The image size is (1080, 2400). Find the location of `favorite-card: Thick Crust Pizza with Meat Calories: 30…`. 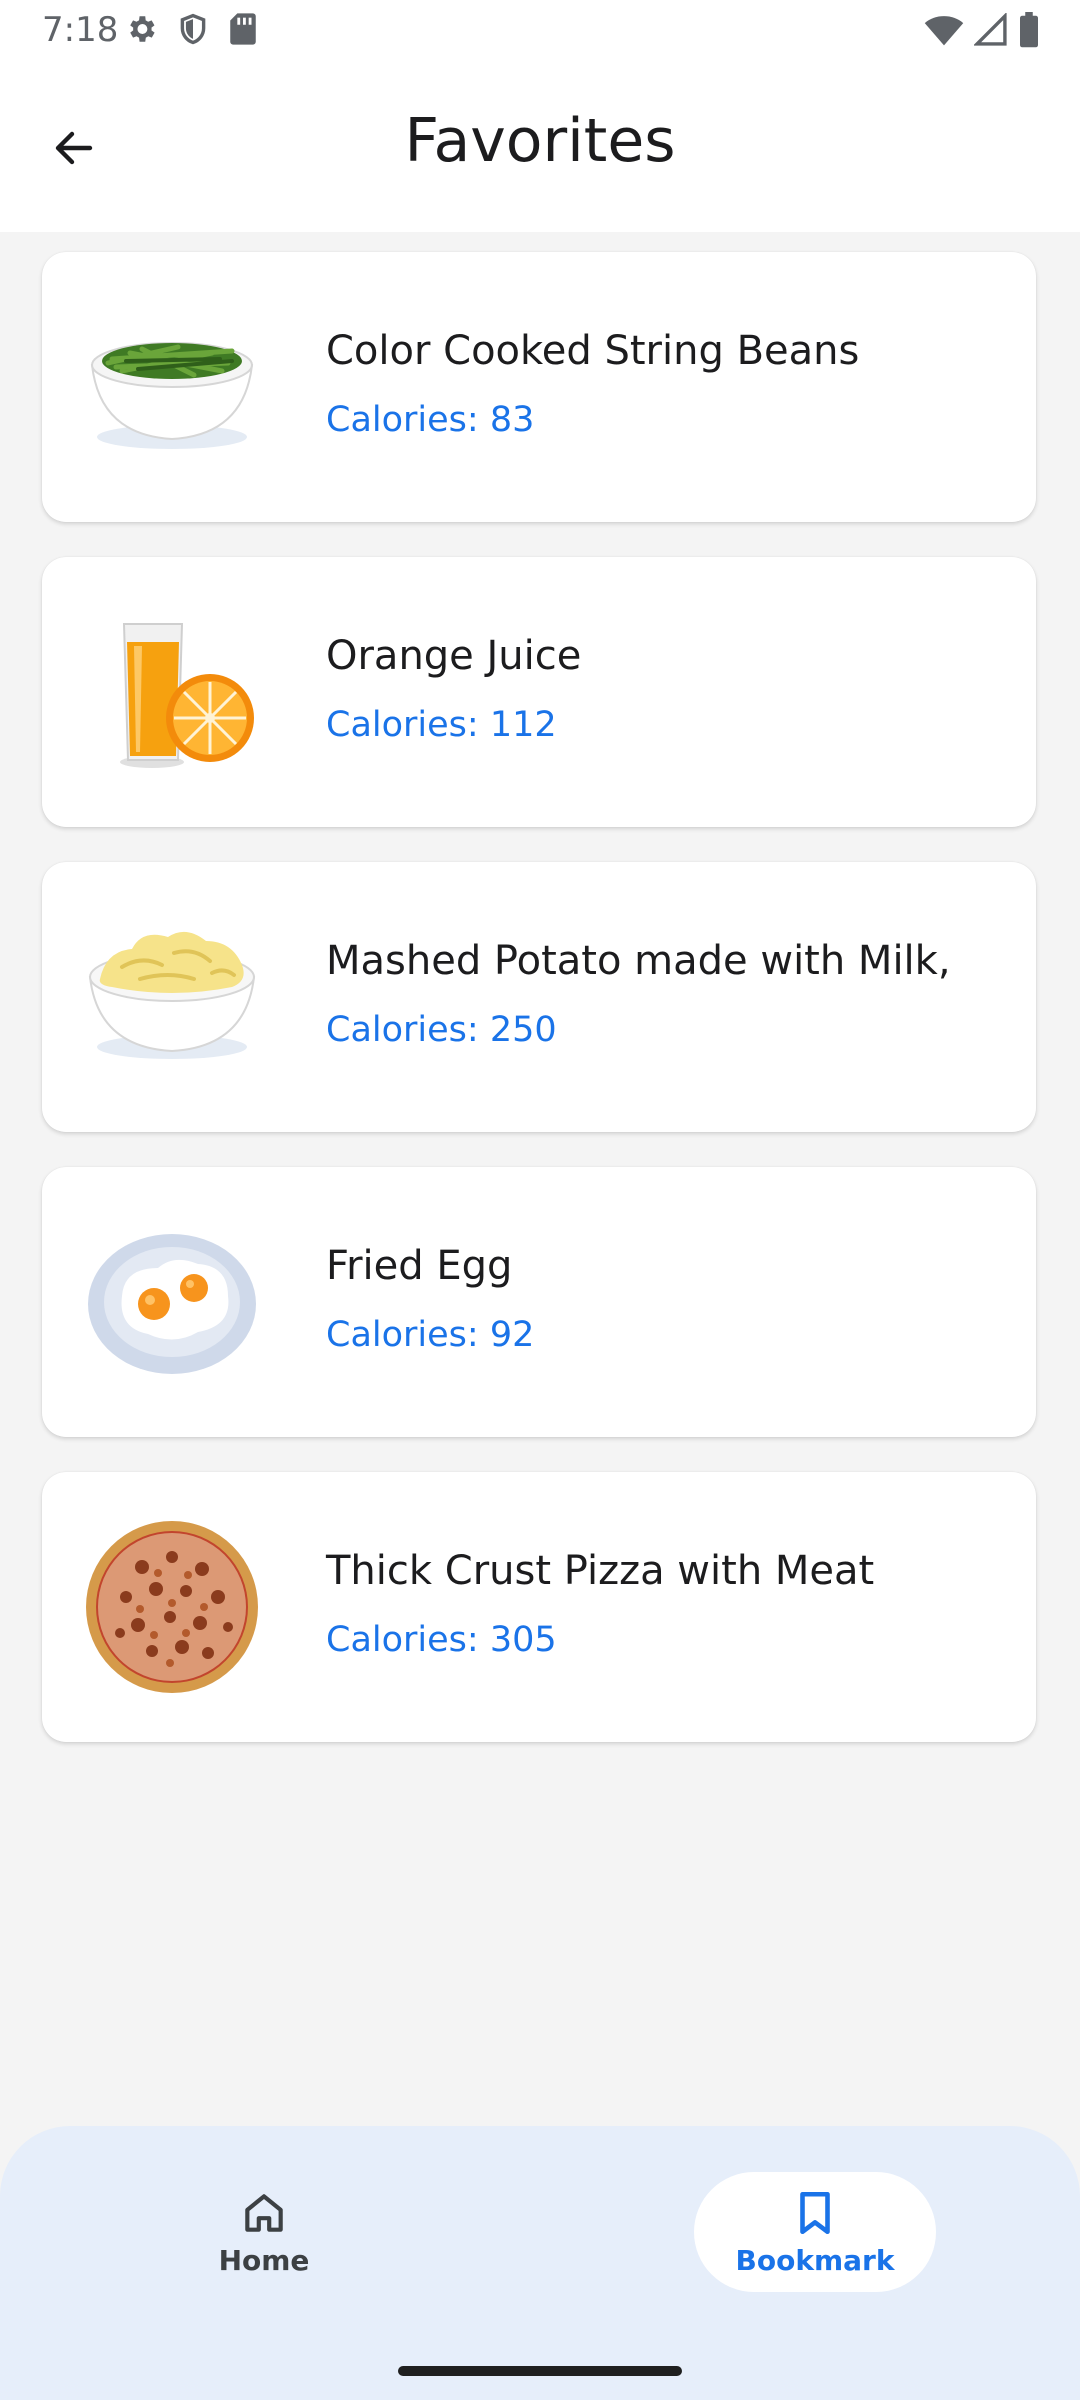

favorite-card: Thick Crust Pizza with Meat Calories: 30… is located at coordinates (539, 1607).